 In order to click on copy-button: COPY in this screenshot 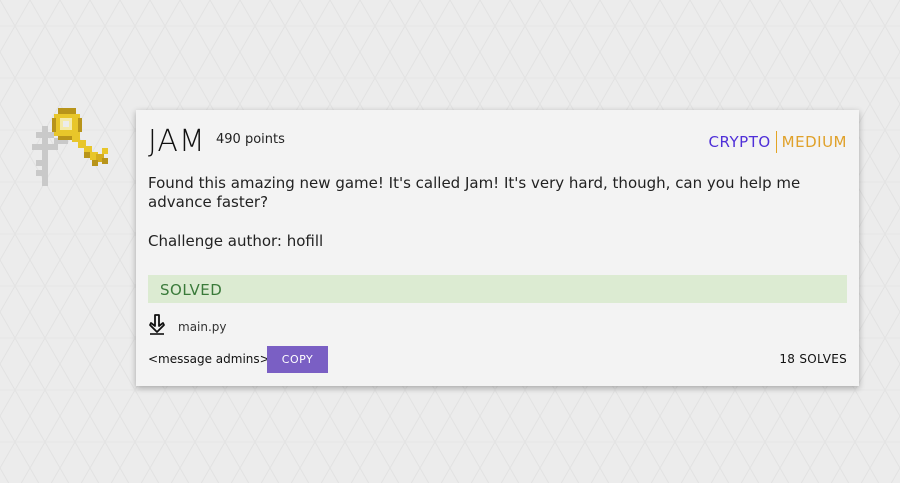, I will do `click(297, 359)`.